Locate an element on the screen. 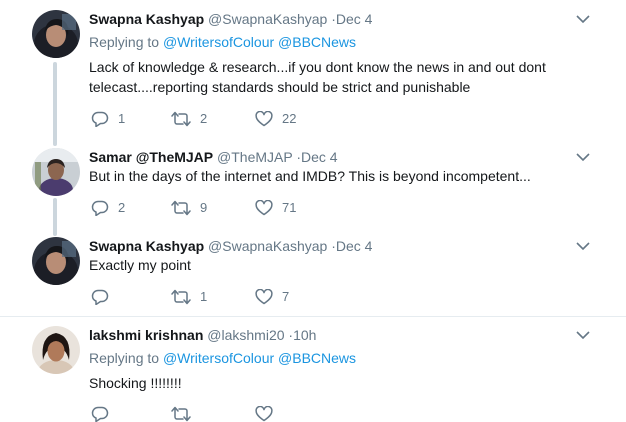 This screenshot has width=626, height=422. reply-count: 1 is located at coordinates (122, 118).